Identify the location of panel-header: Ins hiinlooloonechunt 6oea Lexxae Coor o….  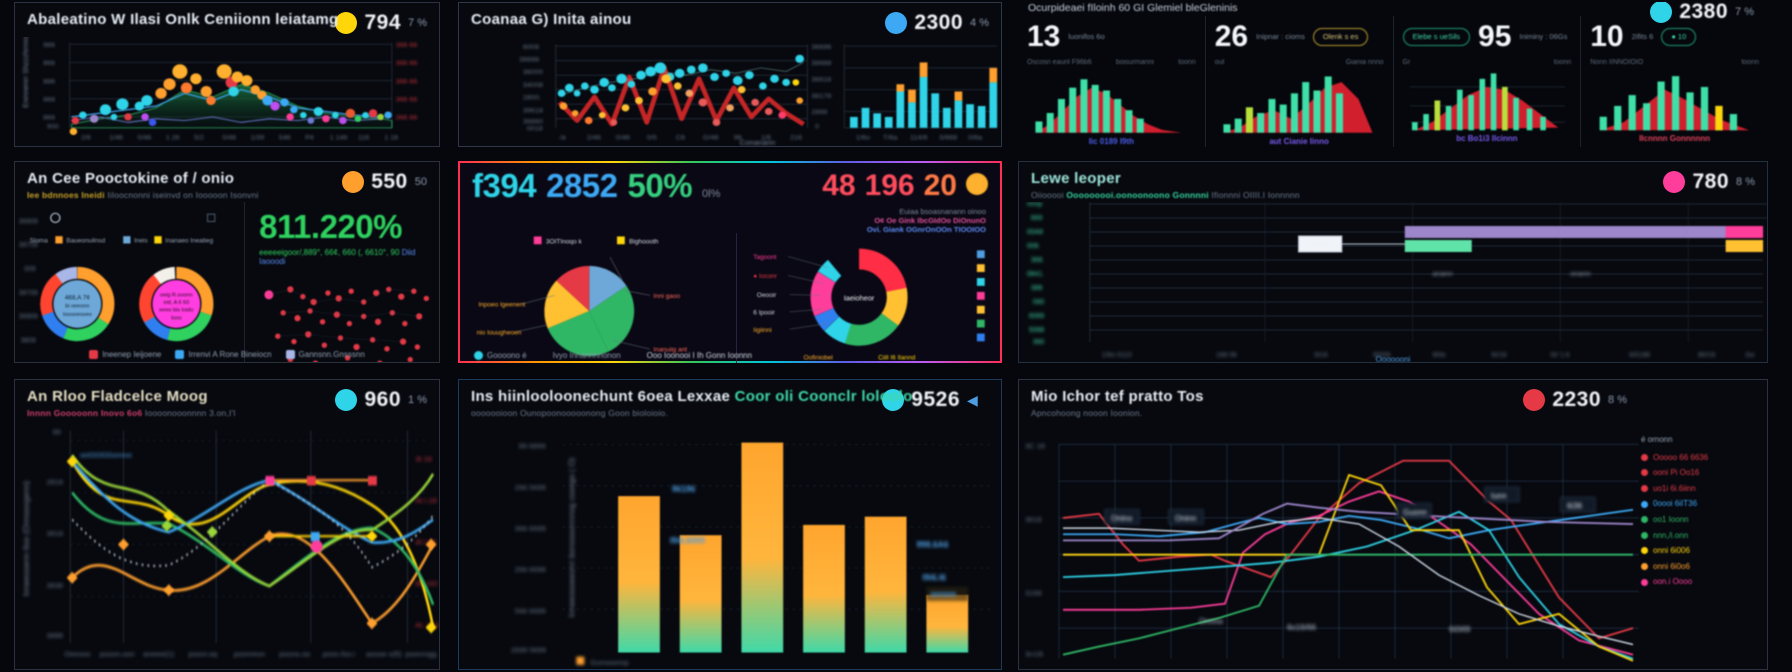
(730, 400).